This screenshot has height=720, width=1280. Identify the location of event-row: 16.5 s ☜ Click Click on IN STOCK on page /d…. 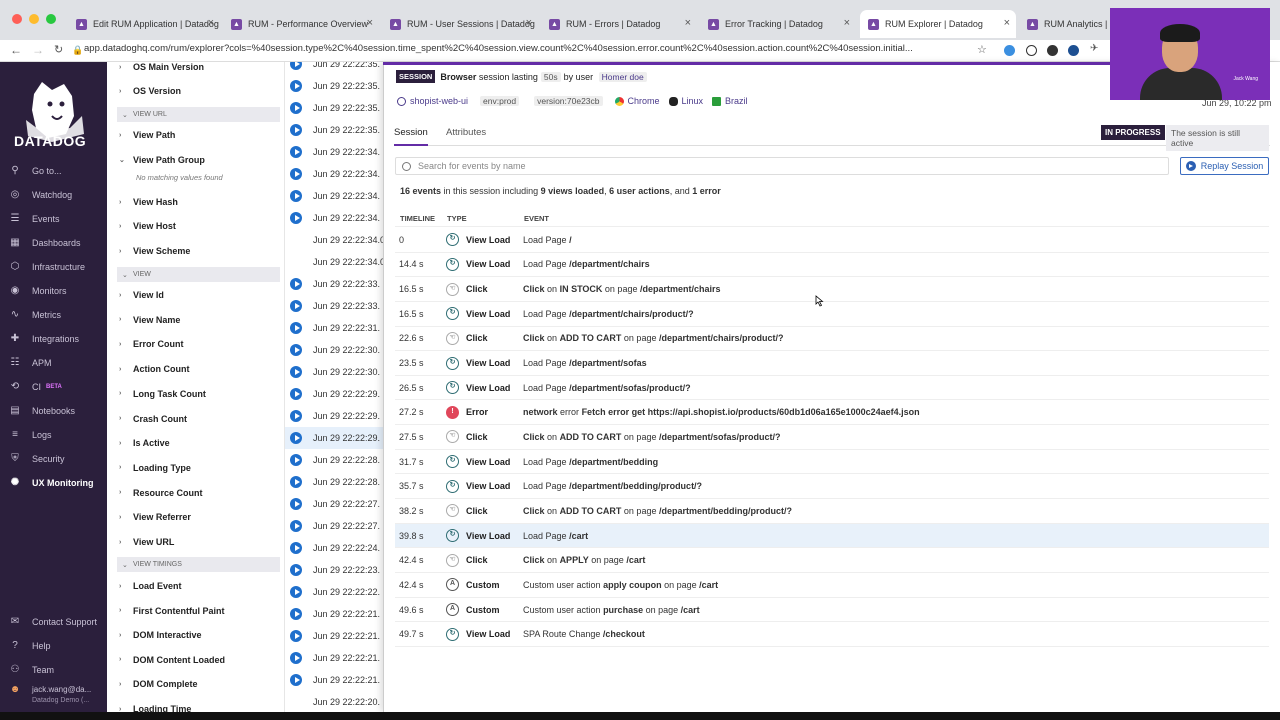
(832, 289).